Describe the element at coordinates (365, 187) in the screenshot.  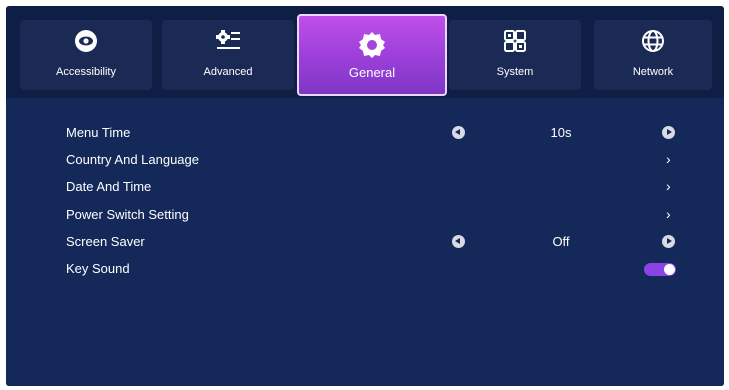
I see `setting-date-and-time: Date And Time ›` at that location.